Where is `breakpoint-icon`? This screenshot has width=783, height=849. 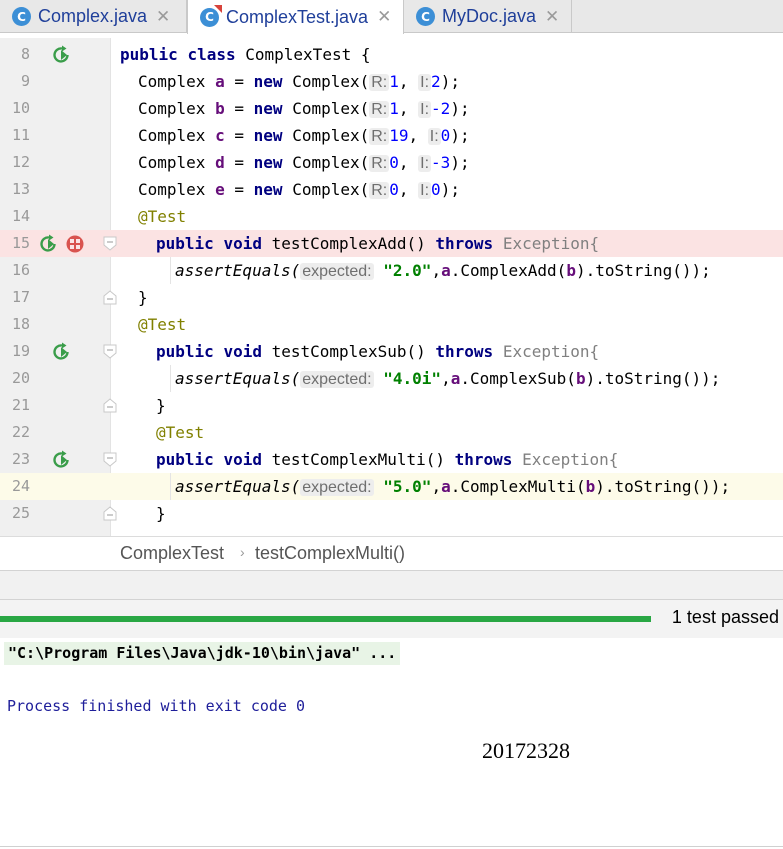 breakpoint-icon is located at coordinates (75, 244).